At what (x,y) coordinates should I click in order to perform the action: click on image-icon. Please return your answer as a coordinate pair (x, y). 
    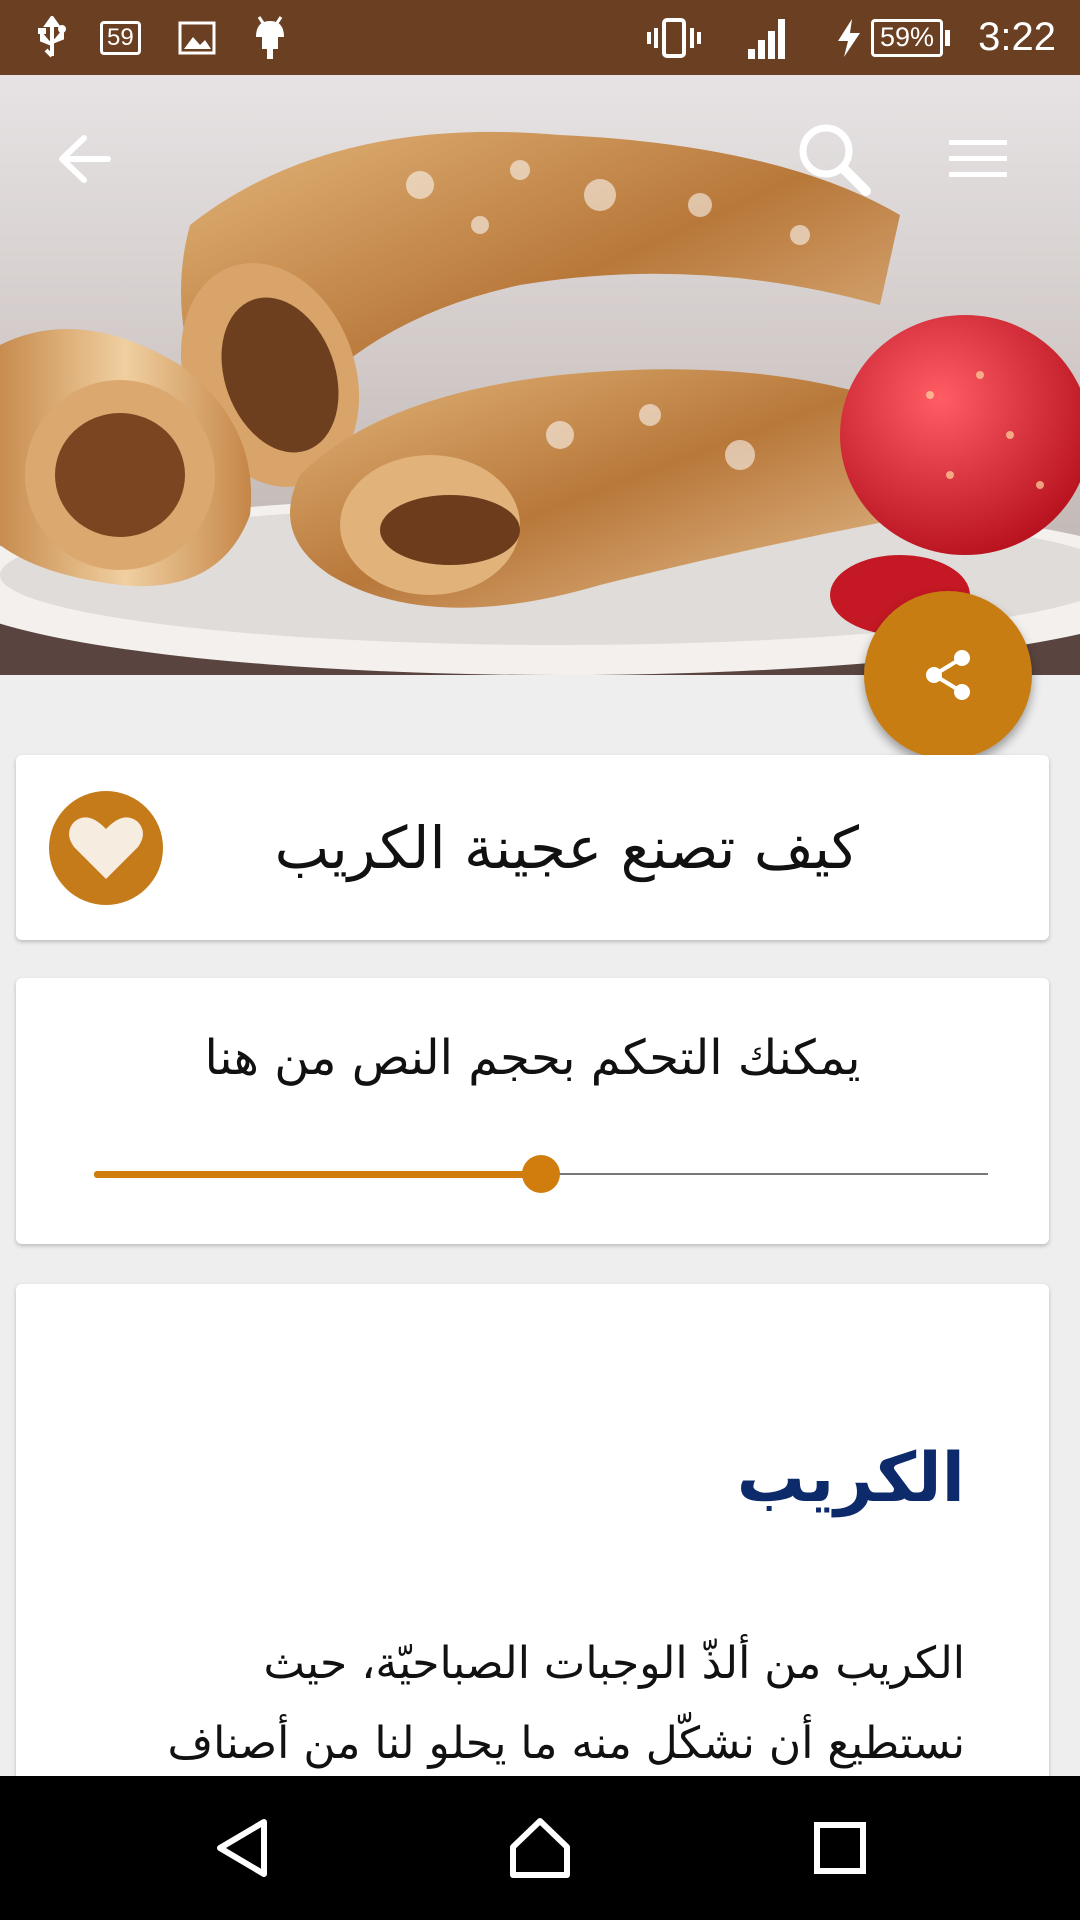
    Looking at the image, I should click on (197, 37).